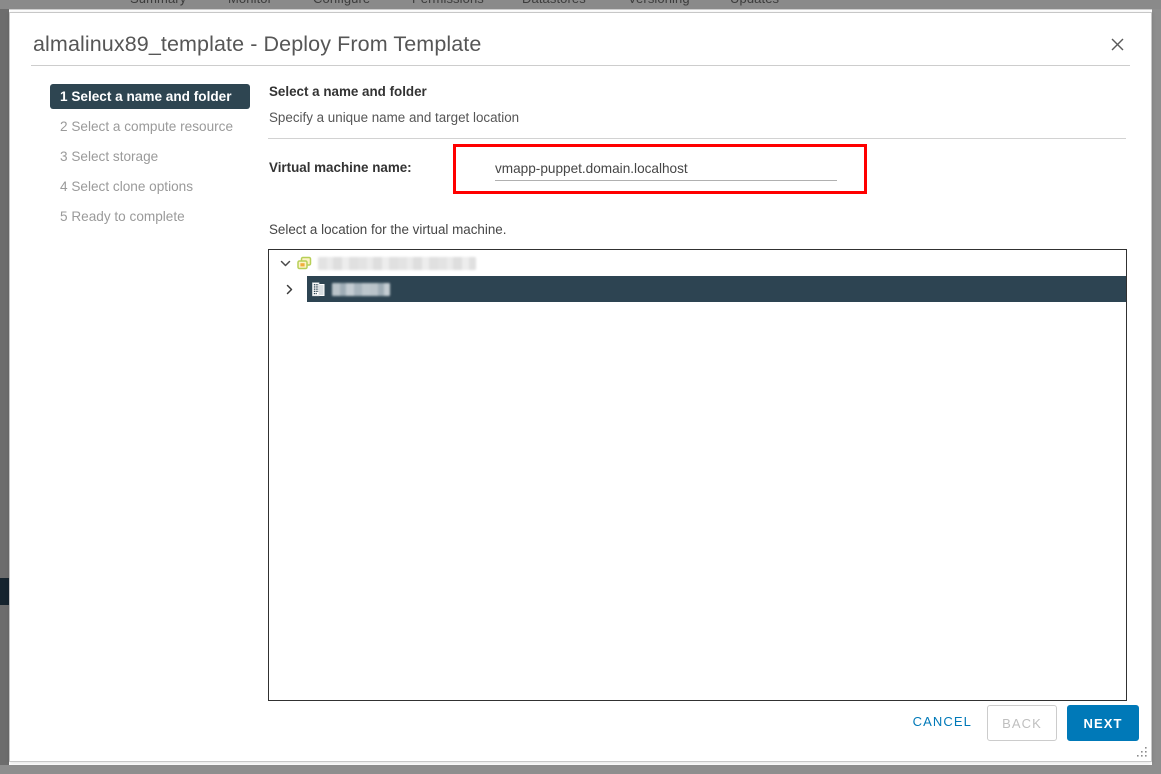 This screenshot has height=774, width=1161. What do you see at coordinates (150, 96) in the screenshot?
I see `wizard-step-1: 1 Select a name and folder` at bounding box center [150, 96].